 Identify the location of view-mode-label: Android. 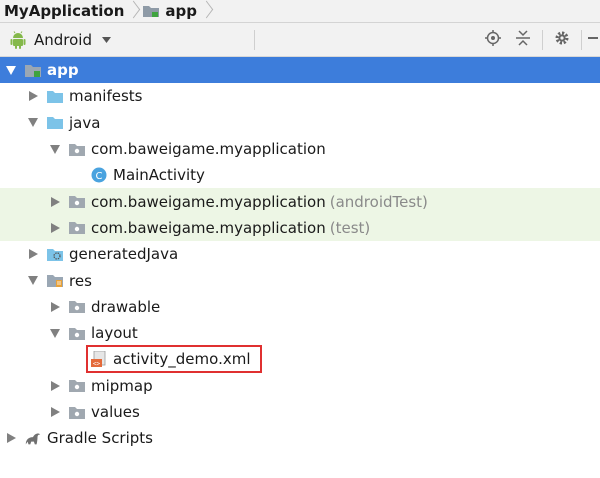
(63, 39).